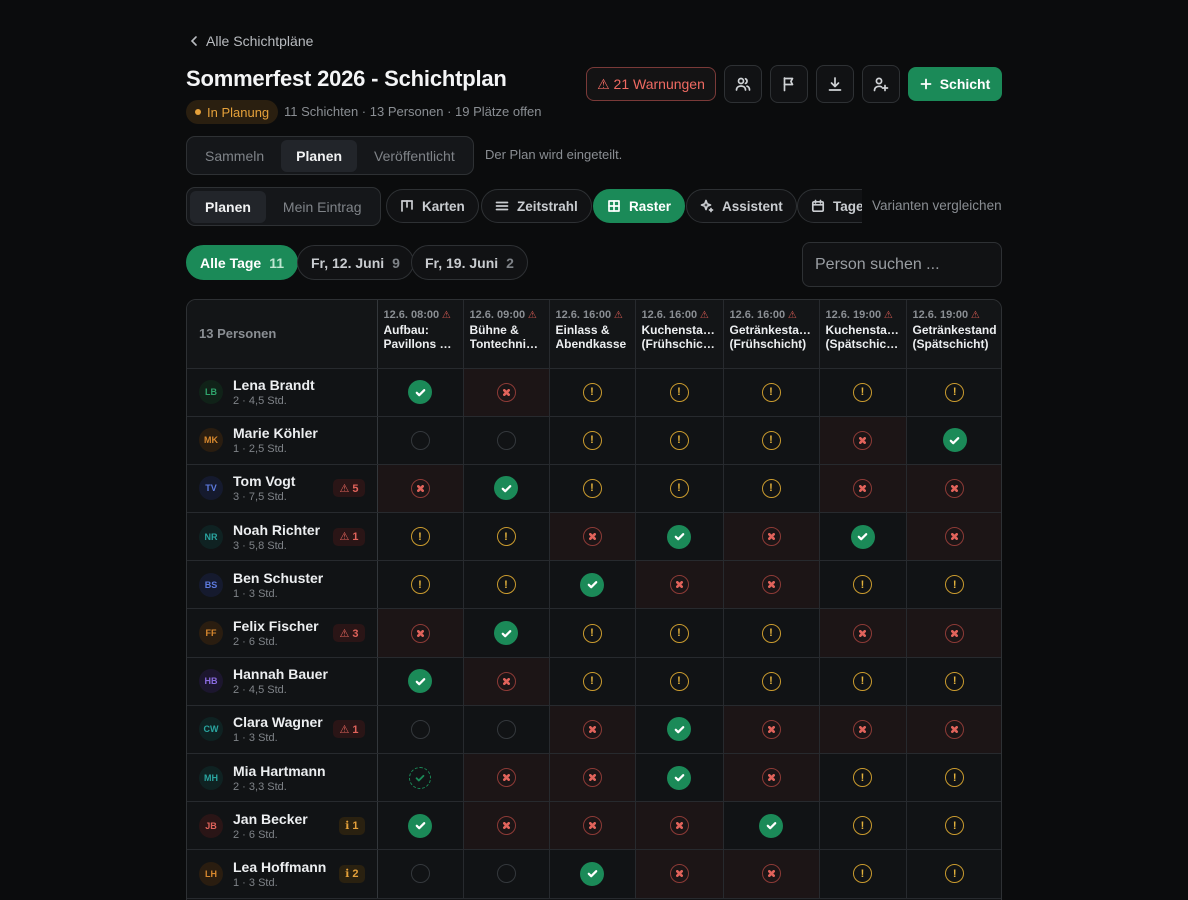 The height and width of the screenshot is (900, 1188). What do you see at coordinates (639, 206) in the screenshot?
I see `view-raster-button: Raster` at bounding box center [639, 206].